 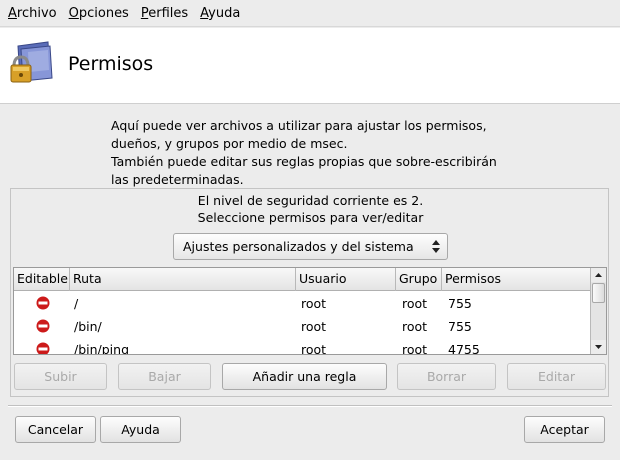 I want to click on delete-button: Borrar, so click(x=446, y=376).